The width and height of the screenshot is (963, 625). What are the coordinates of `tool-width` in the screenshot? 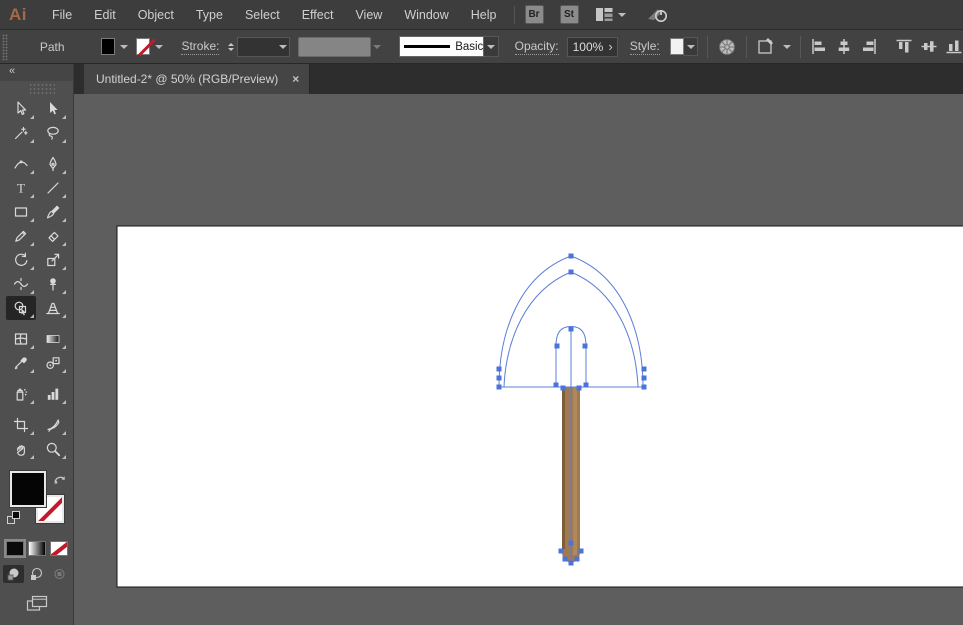 It's located at (21, 284).